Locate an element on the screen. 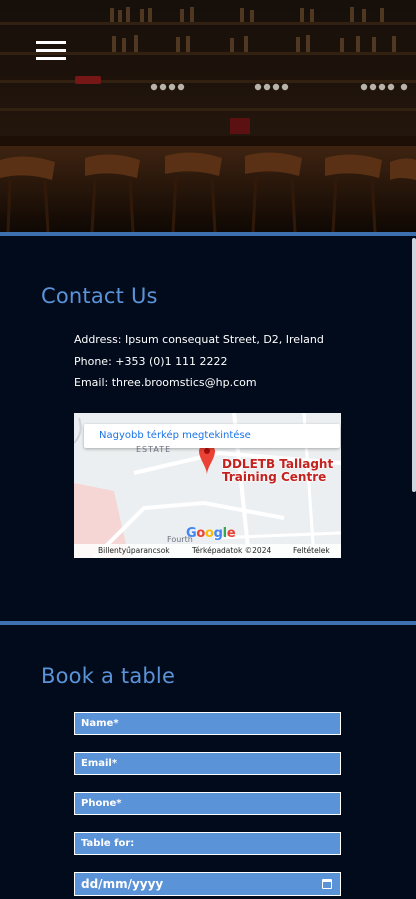  booking-title: Book a table is located at coordinates (108, 676).